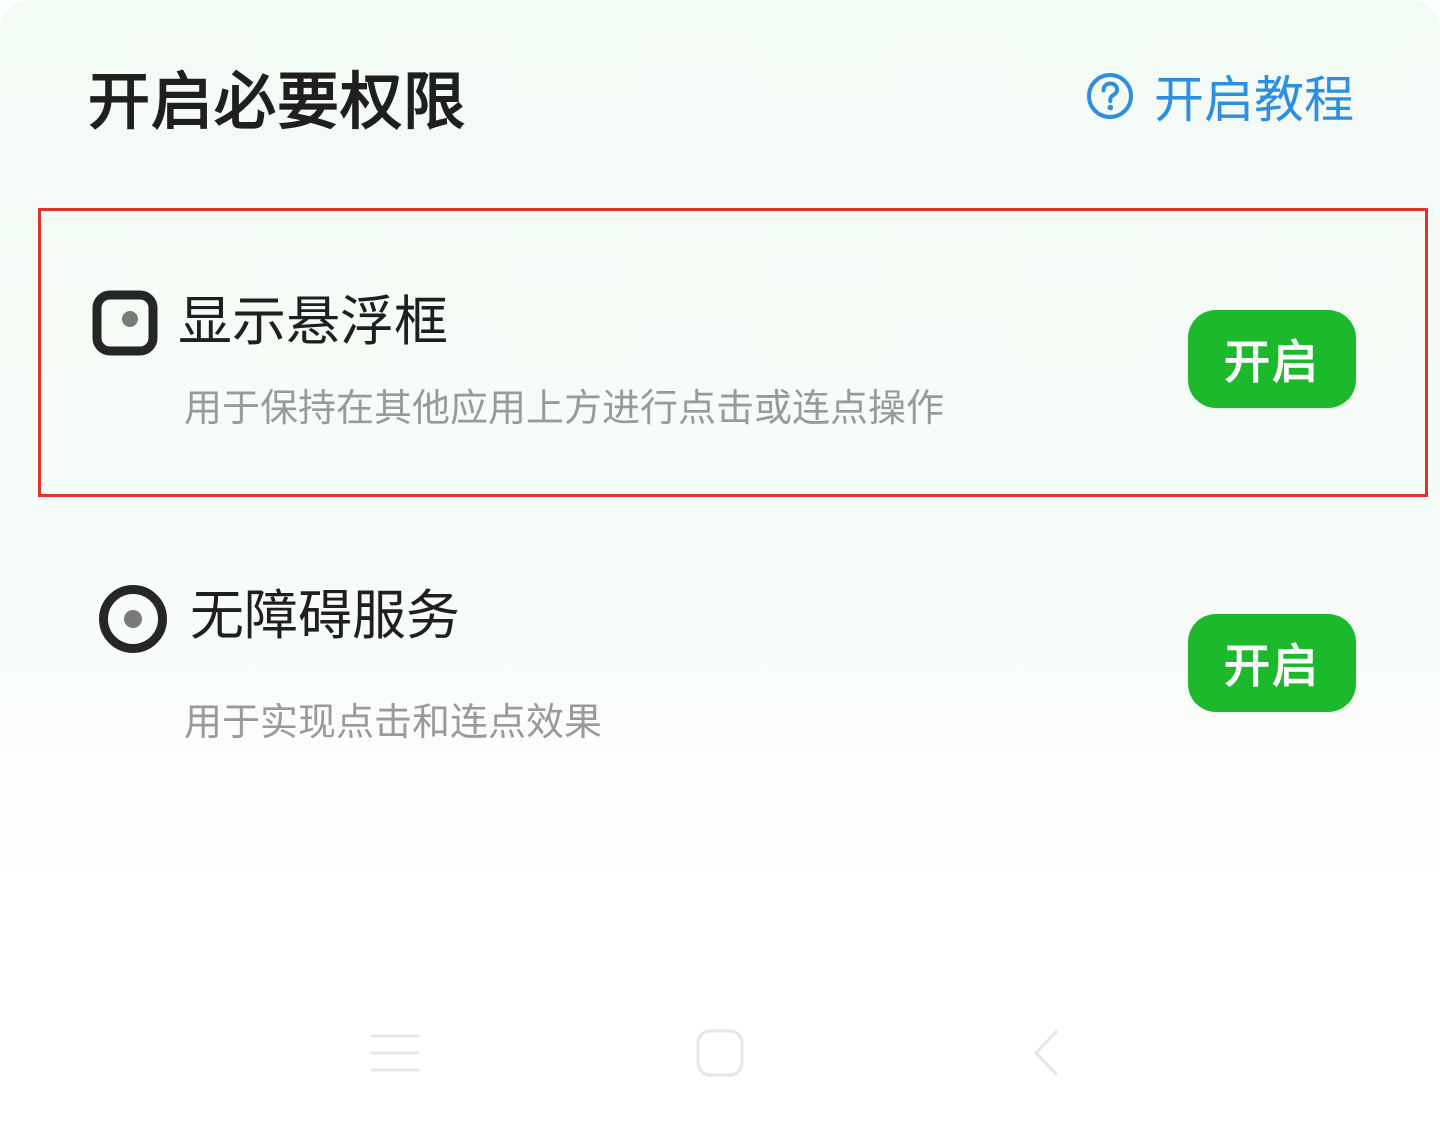 This screenshot has height=1128, width=1440. What do you see at coordinates (1254, 100) in the screenshot?
I see `tutorial-label: 开启教程` at bounding box center [1254, 100].